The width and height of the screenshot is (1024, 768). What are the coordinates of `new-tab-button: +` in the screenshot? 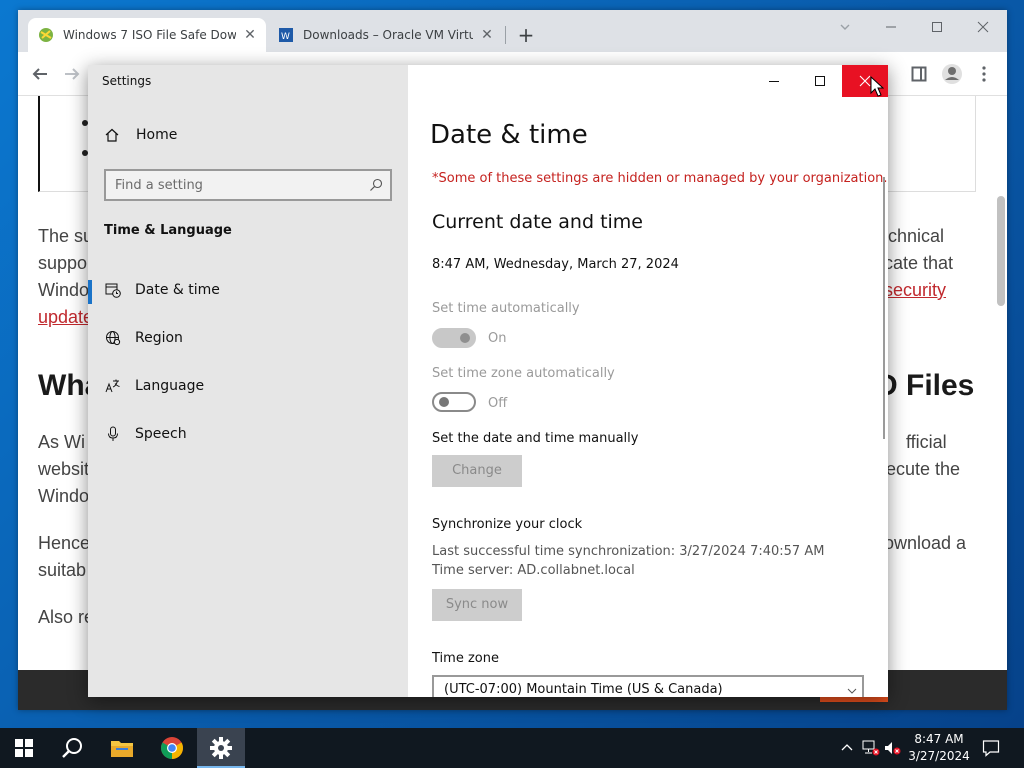 It's located at (526, 36).